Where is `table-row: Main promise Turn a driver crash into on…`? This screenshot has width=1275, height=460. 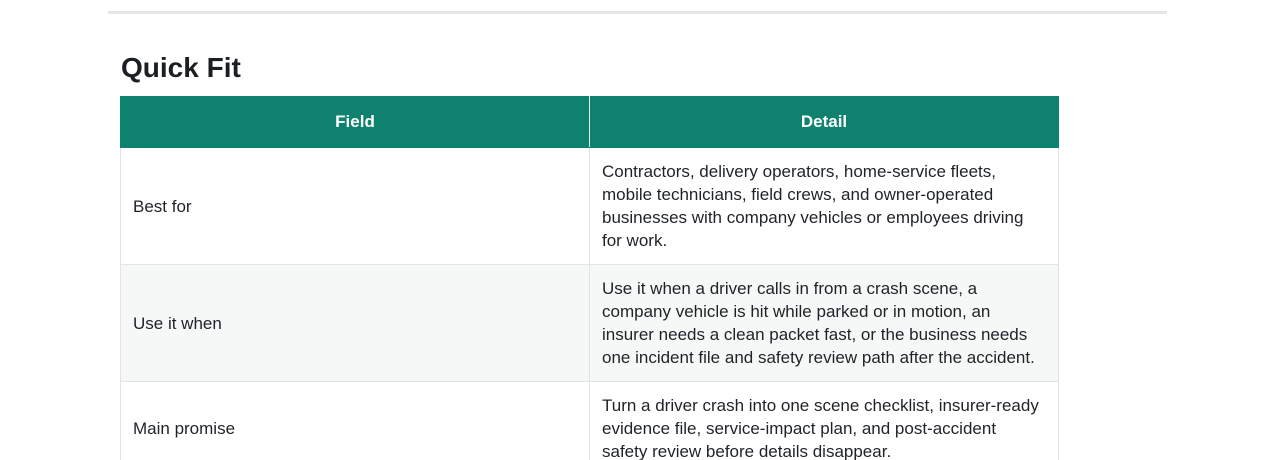 table-row: Main promise Turn a driver crash into on… is located at coordinates (589, 420).